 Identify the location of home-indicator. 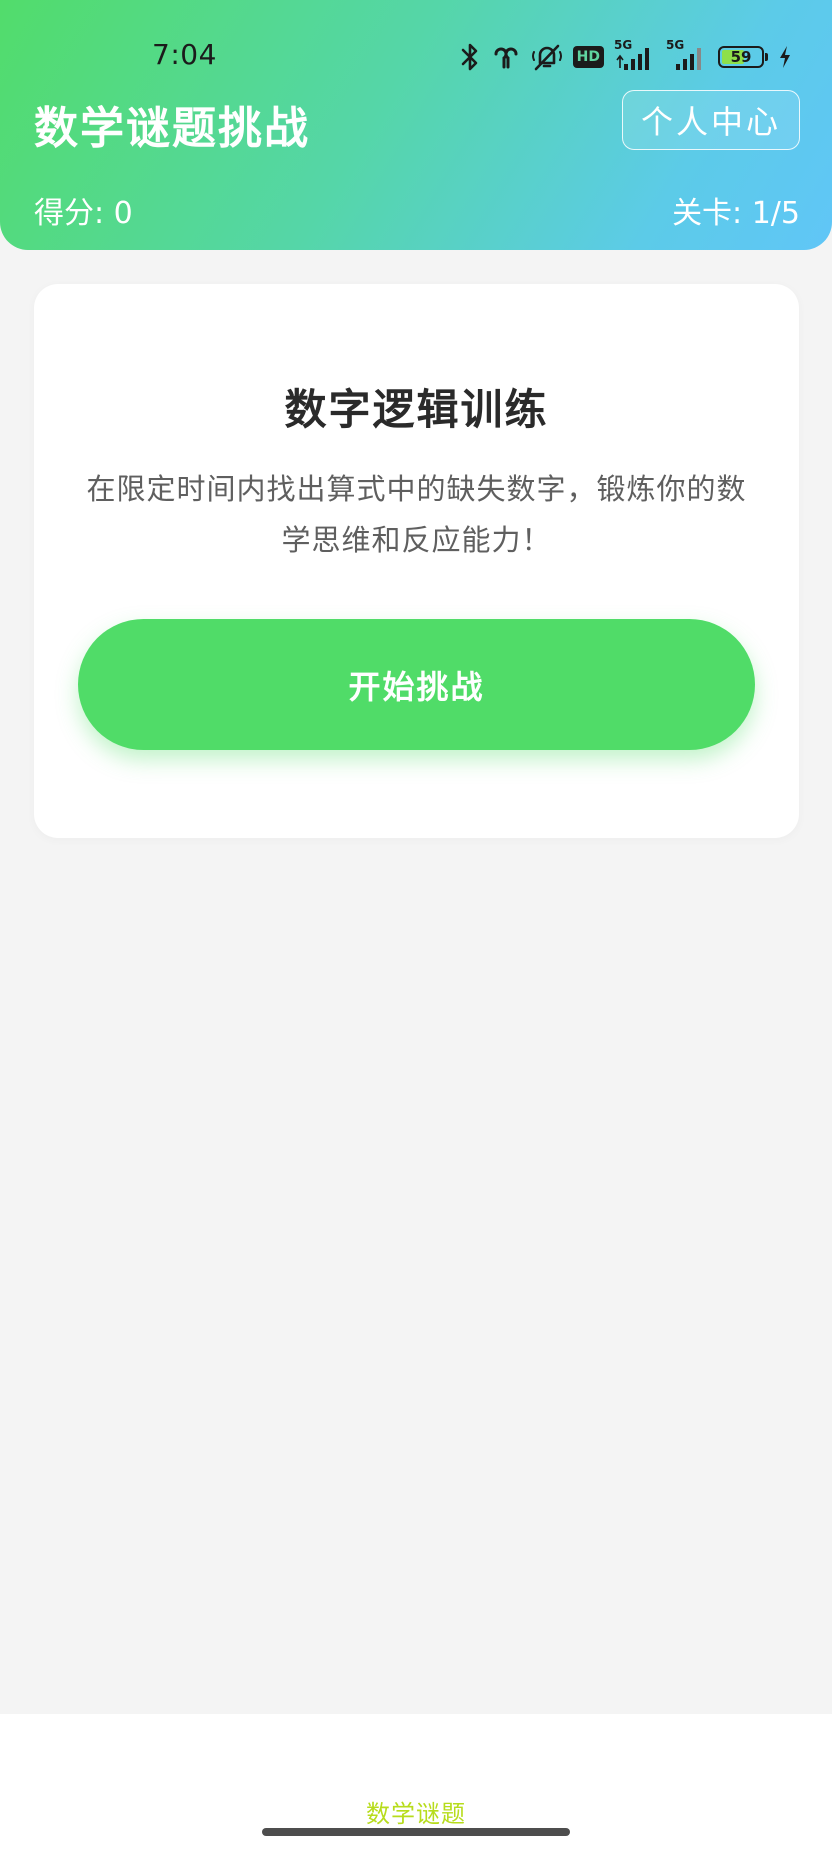
(416, 1832).